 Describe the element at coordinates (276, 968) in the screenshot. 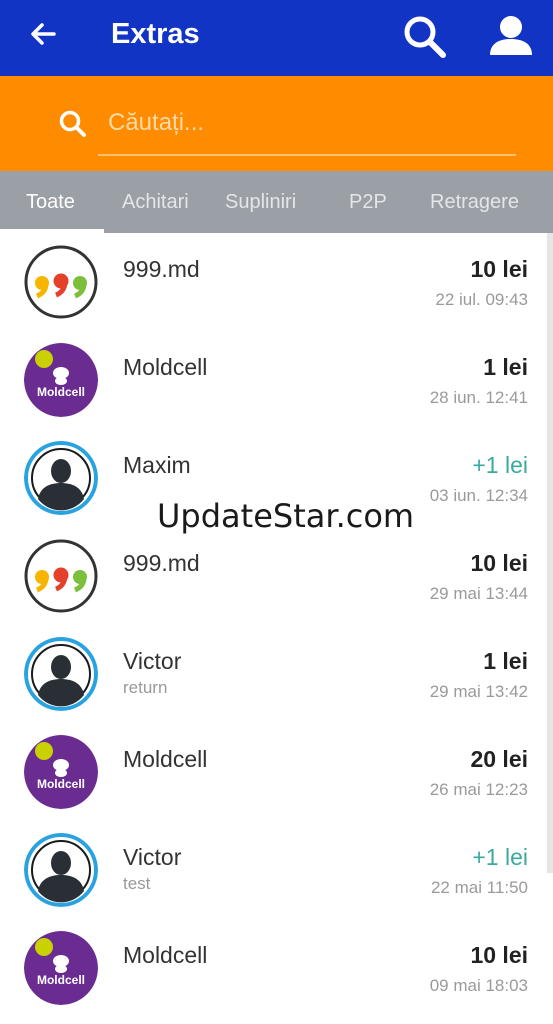

I see `transaction-row: Moldcell Moldcell 10 lei 09 mai 18:03` at that location.